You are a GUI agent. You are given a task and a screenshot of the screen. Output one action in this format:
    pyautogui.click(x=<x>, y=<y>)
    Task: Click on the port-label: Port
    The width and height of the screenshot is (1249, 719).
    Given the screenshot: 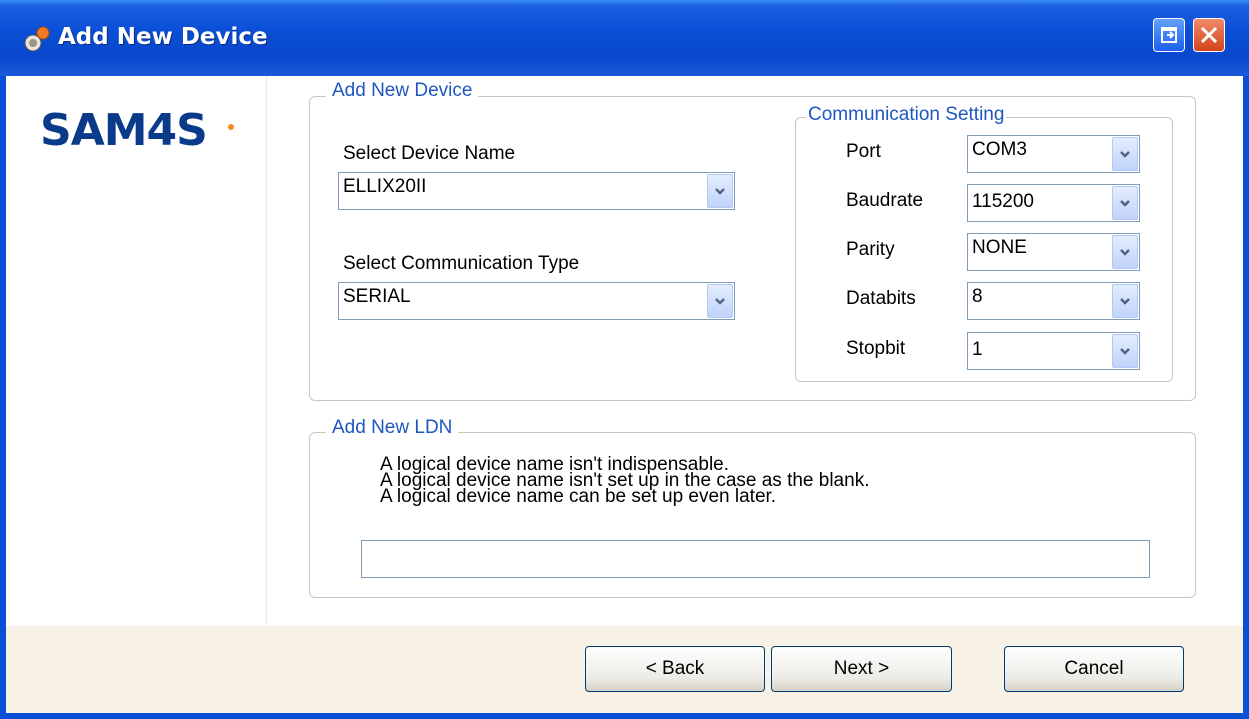 What is the action you would take?
    pyautogui.click(x=863, y=151)
    